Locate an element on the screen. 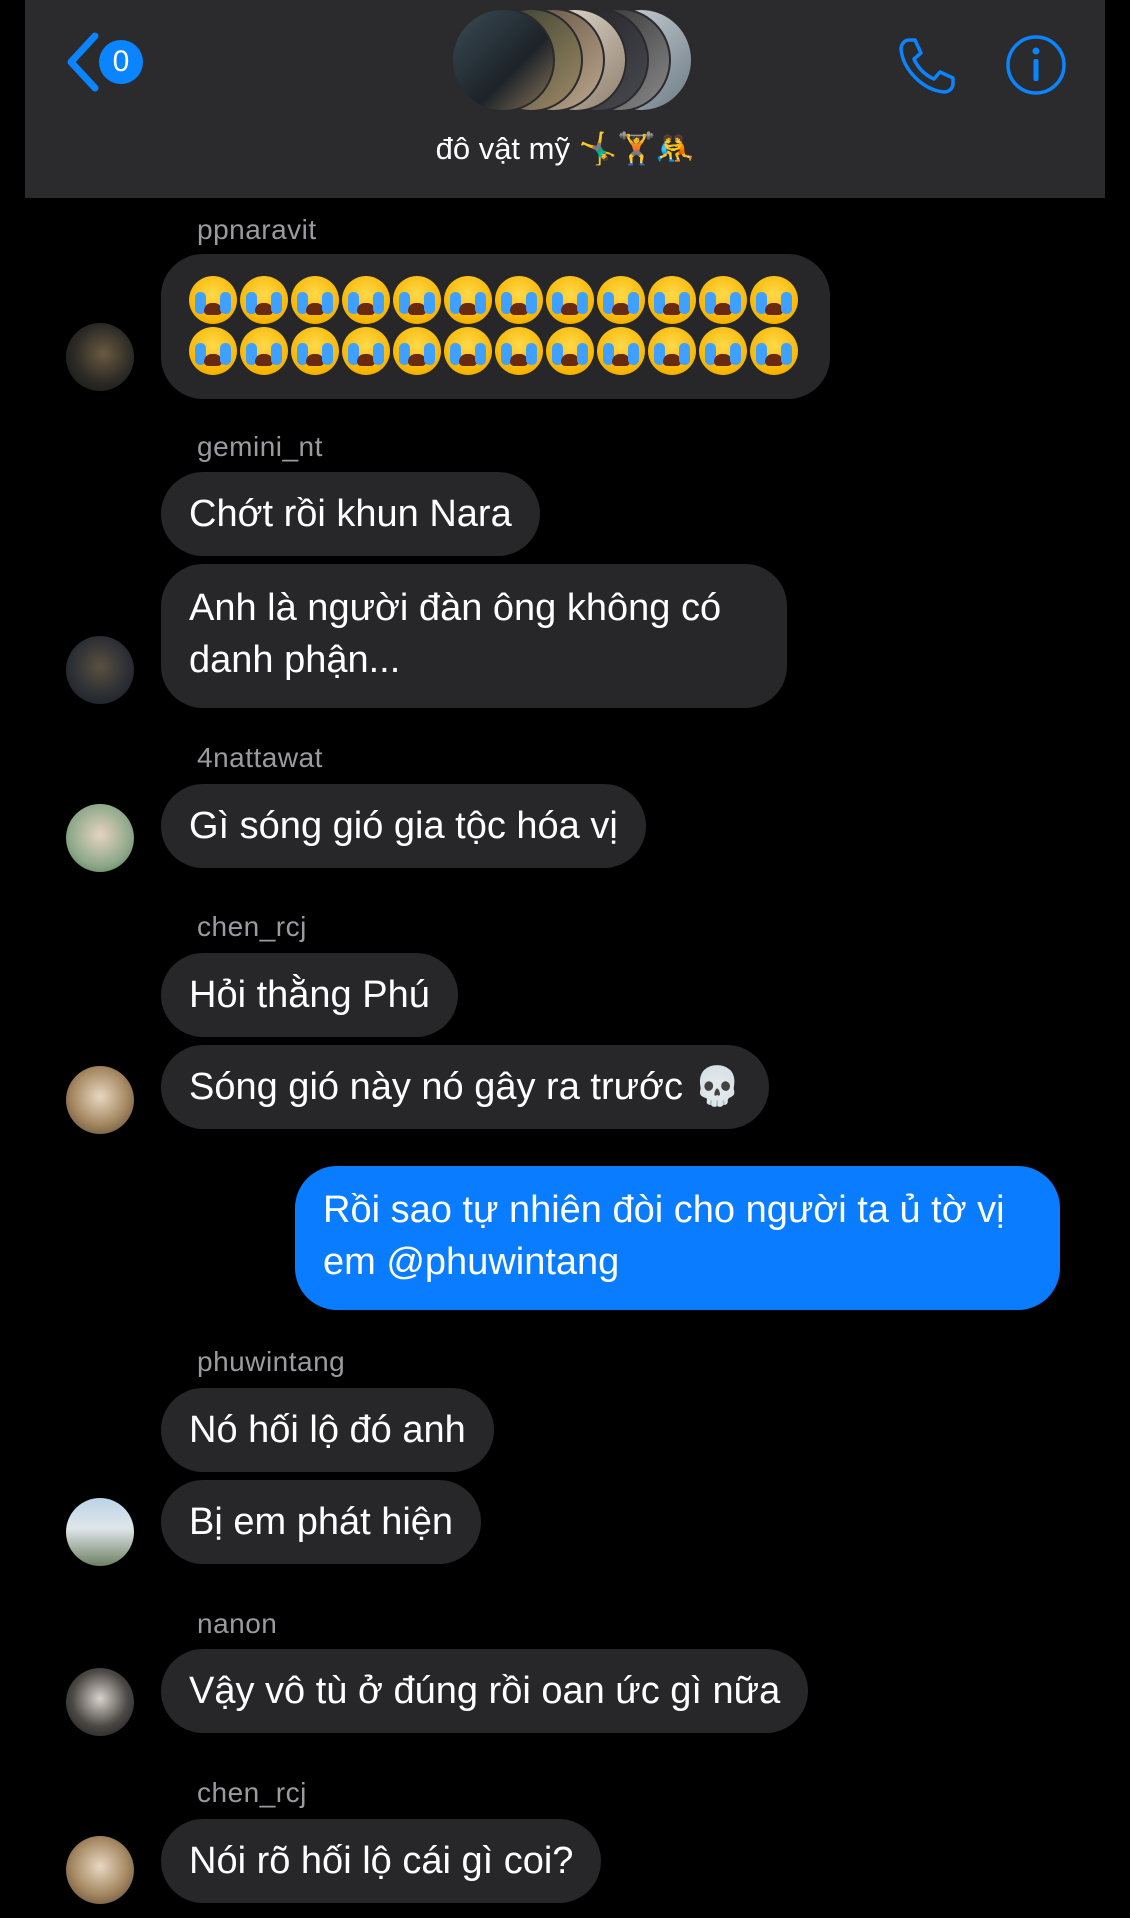 Image resolution: width=1130 pixels, height=1918 pixels. sender-name: nanon is located at coordinates (237, 1623).